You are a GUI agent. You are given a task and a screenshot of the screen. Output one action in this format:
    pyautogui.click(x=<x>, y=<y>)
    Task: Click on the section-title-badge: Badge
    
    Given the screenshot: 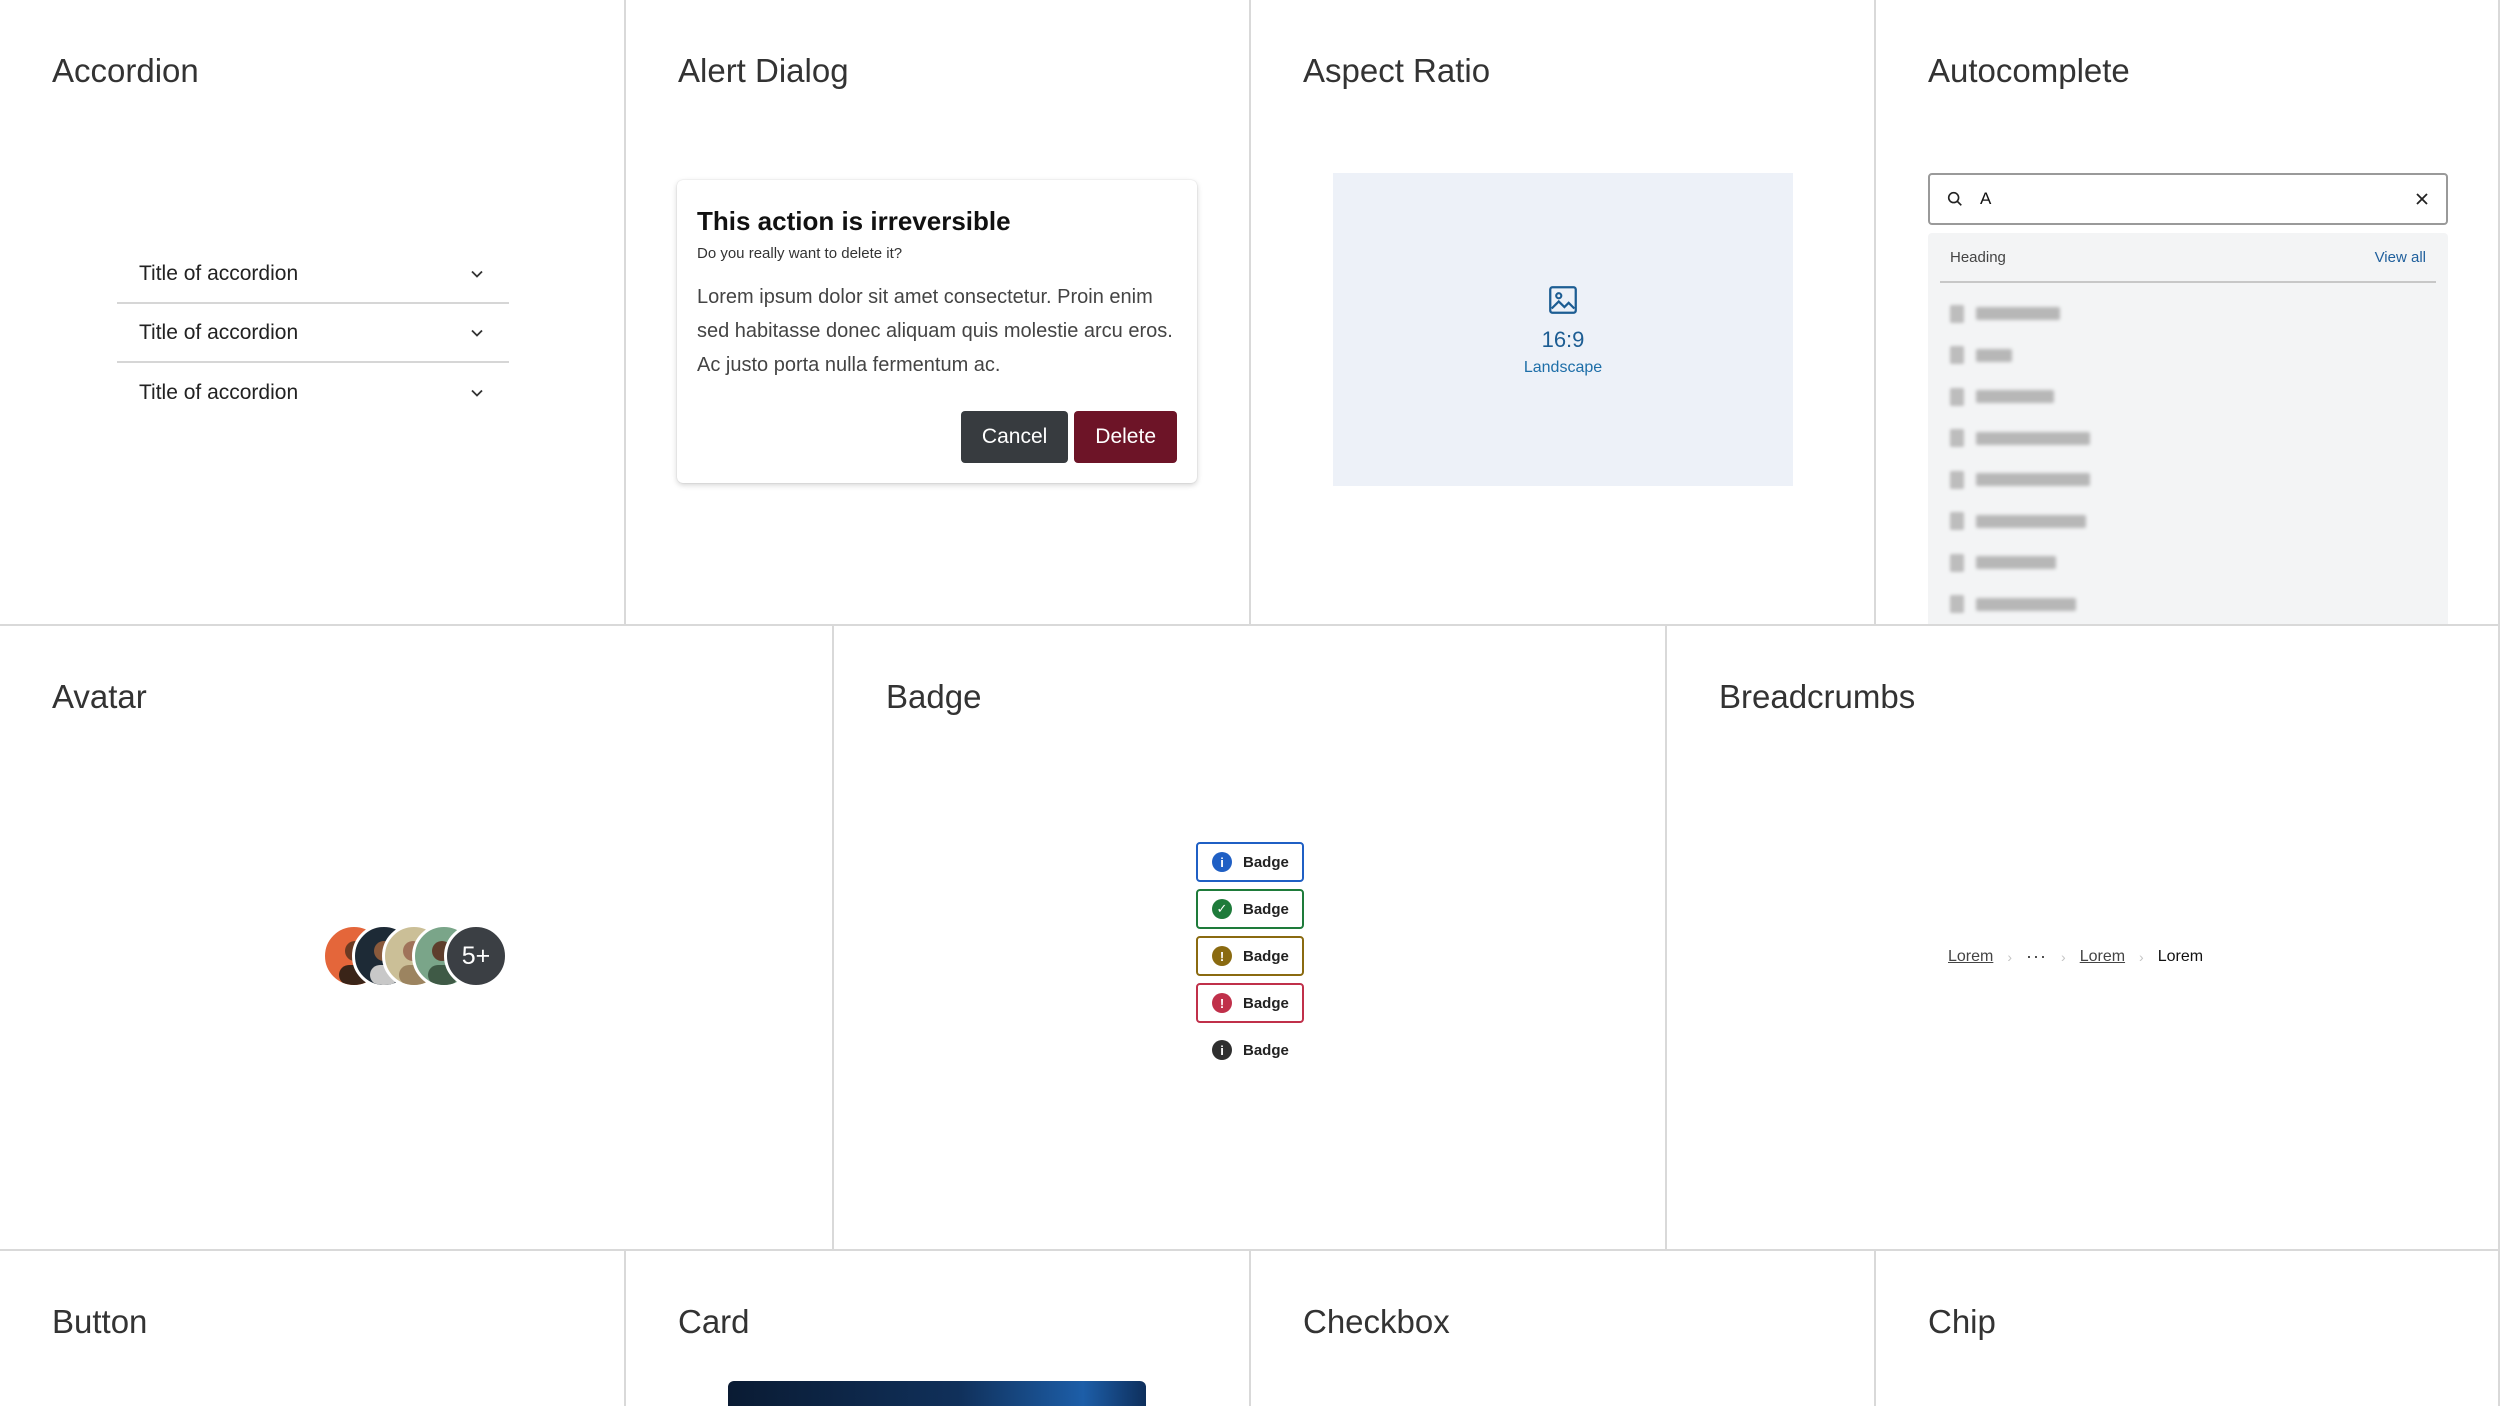 What is the action you would take?
    pyautogui.click(x=934, y=696)
    